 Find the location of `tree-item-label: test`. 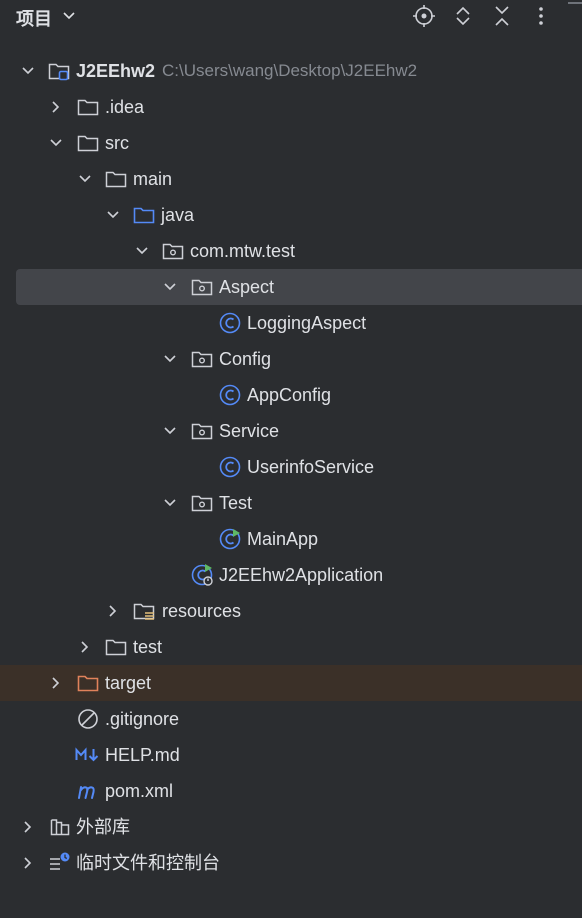

tree-item-label: test is located at coordinates (148, 647).